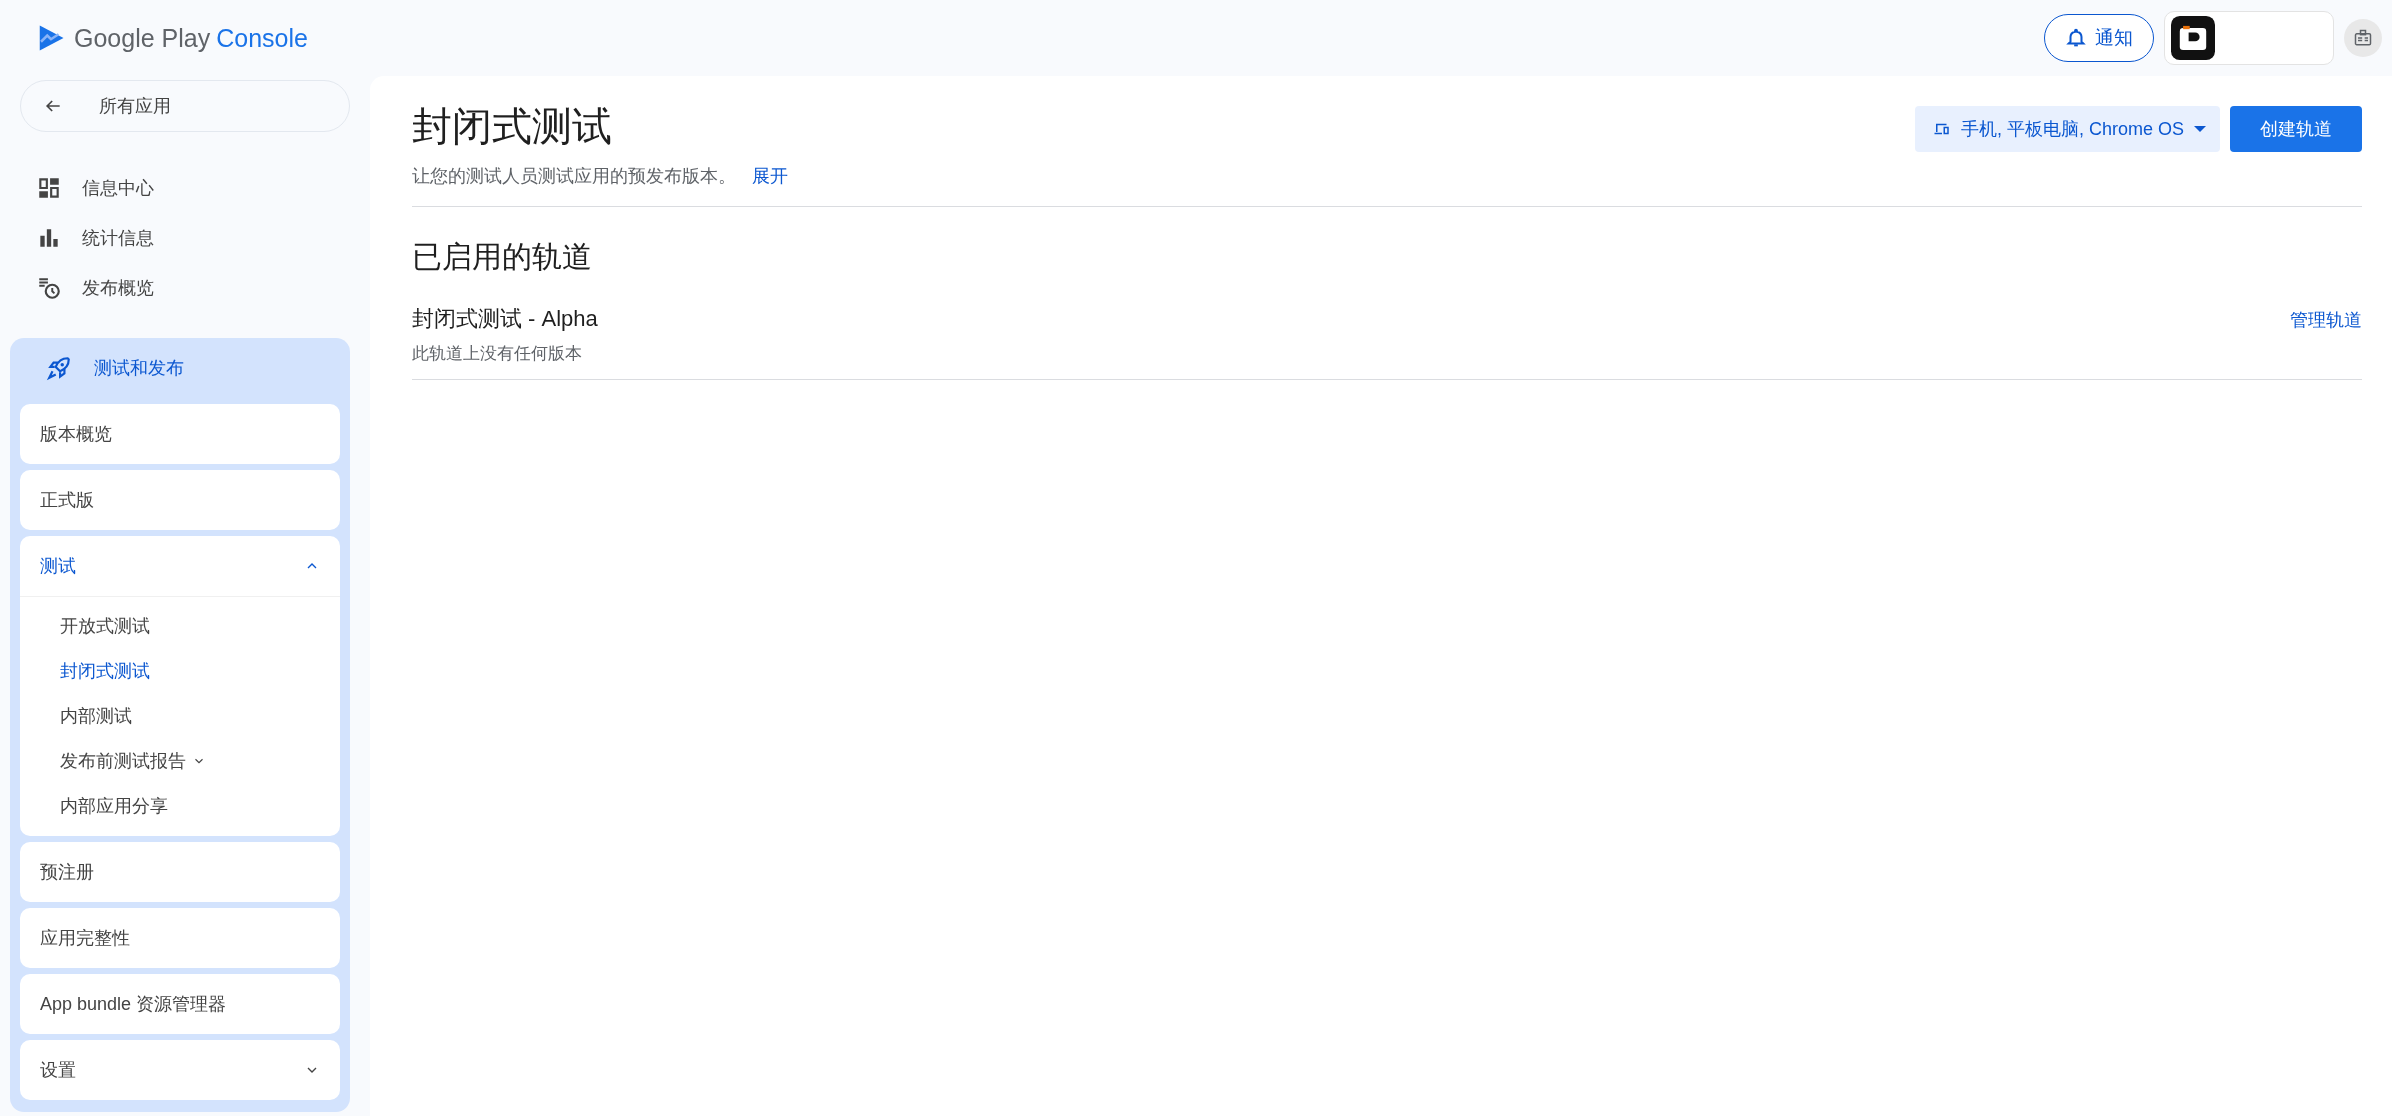 This screenshot has width=2392, height=1116. What do you see at coordinates (180, 500) in the screenshot?
I see `nav-item: 正式版` at bounding box center [180, 500].